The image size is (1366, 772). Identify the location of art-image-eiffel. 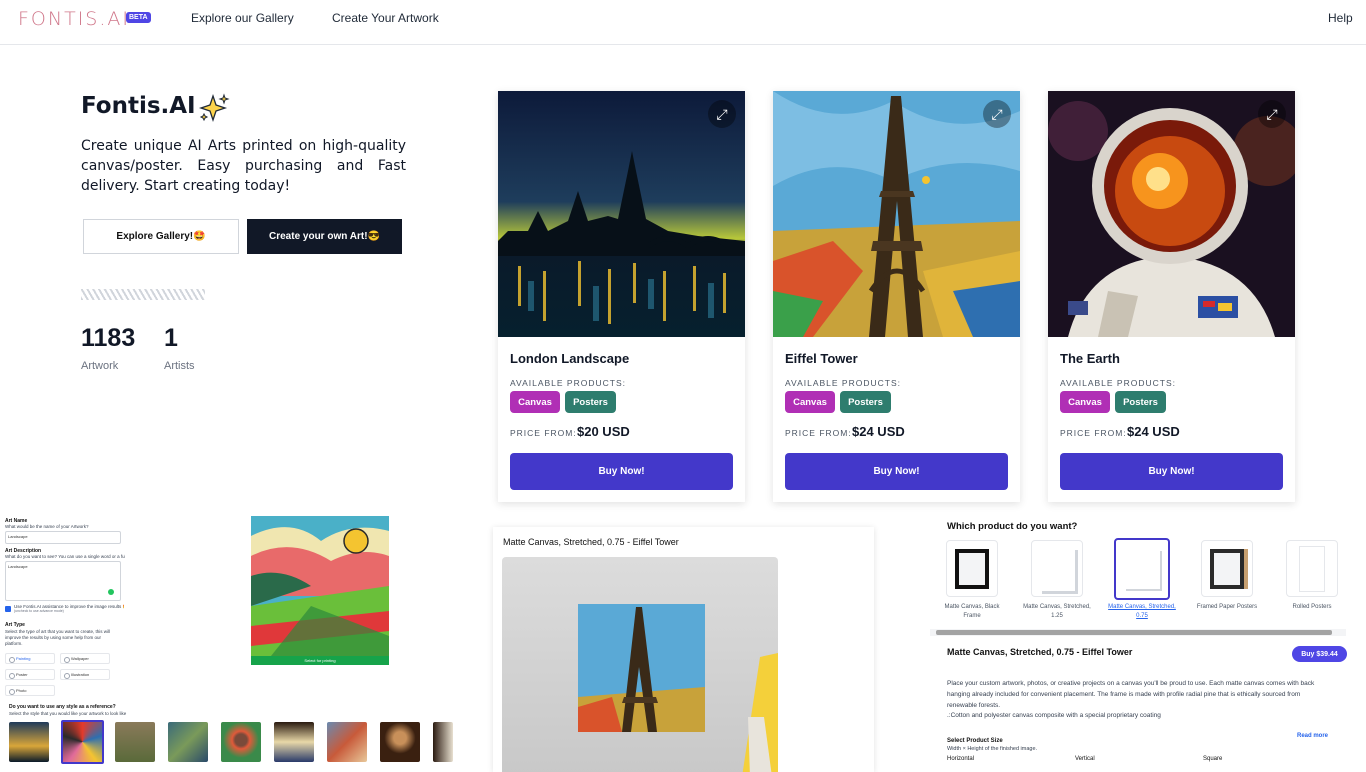
(896, 214).